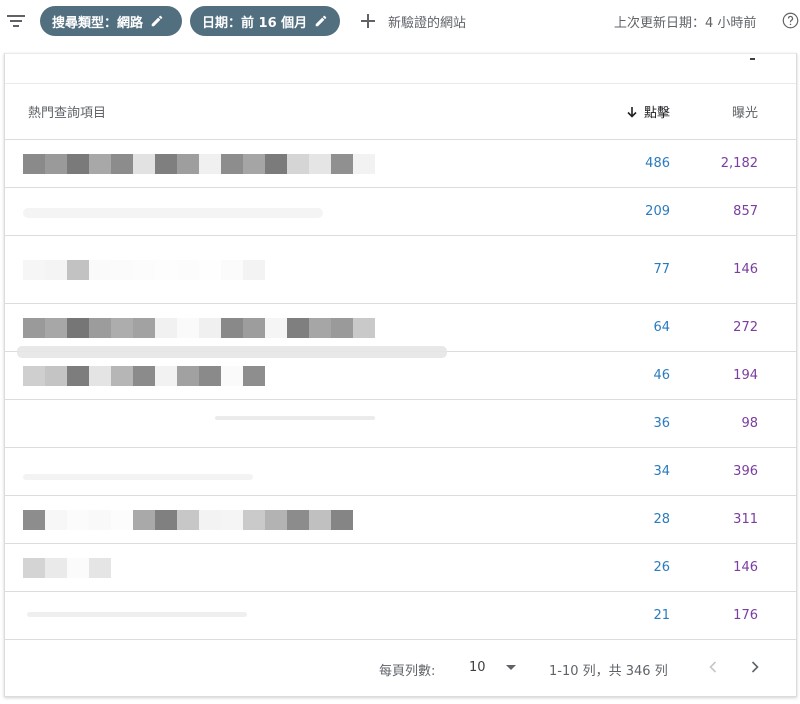 This screenshot has width=800, height=704. Describe the element at coordinates (628, 519) in the screenshot. I see `clicks-cell: 28` at that location.